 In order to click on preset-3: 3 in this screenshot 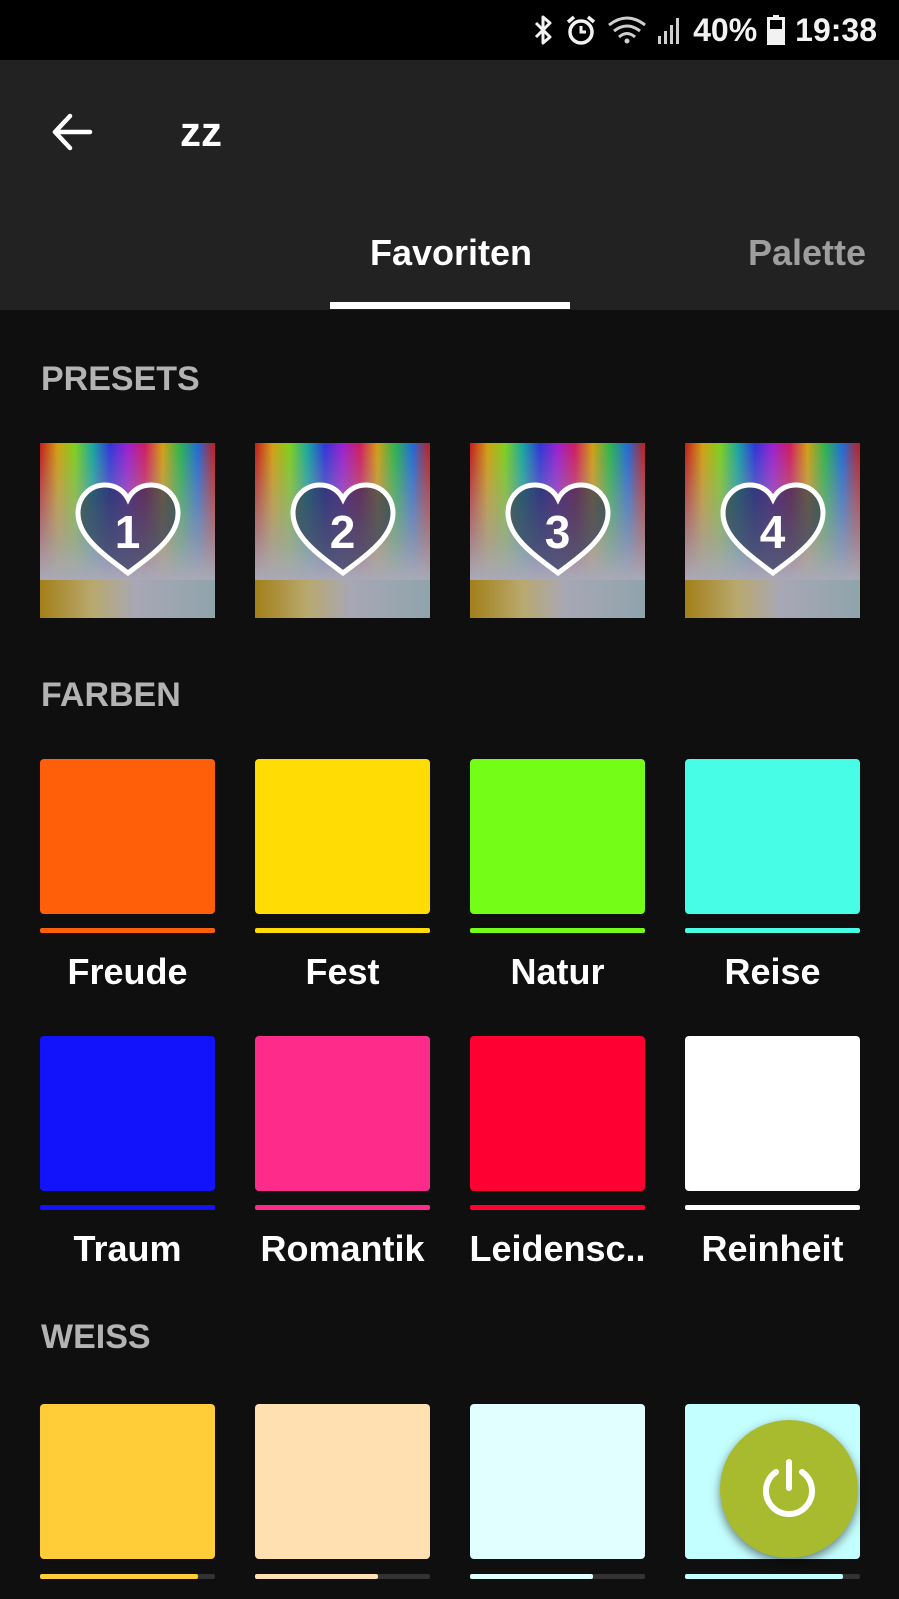, I will do `click(557, 530)`.